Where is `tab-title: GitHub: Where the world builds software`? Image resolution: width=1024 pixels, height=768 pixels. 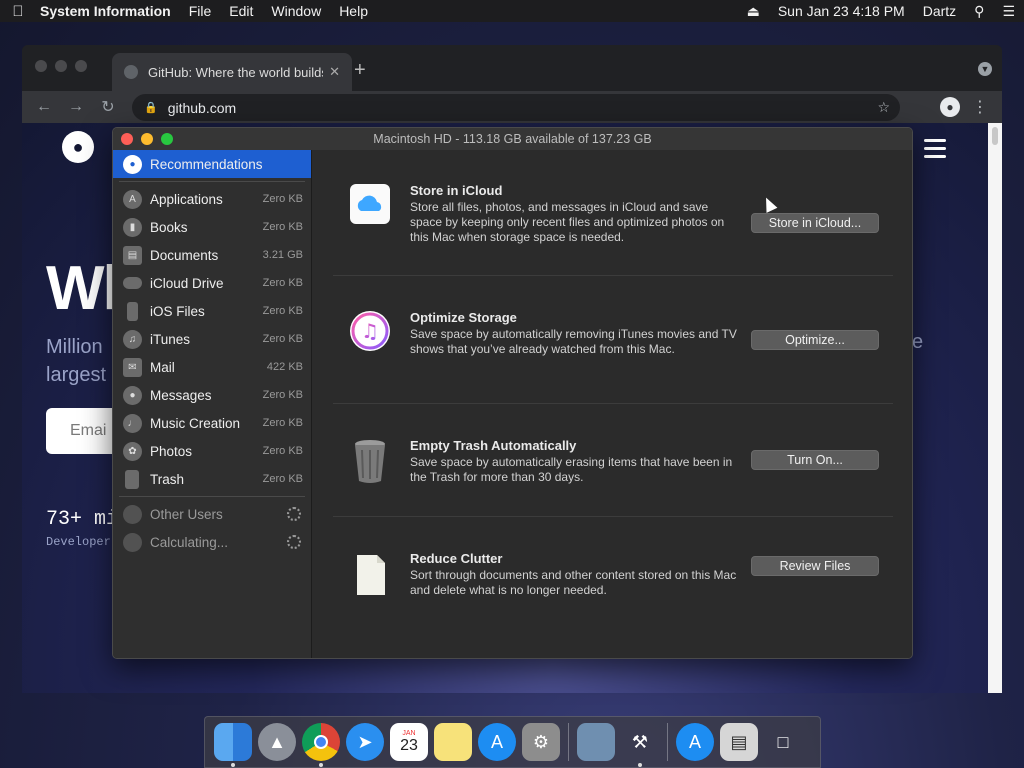
tab-title: GitHub: Where the world builds software is located at coordinates (235, 72).